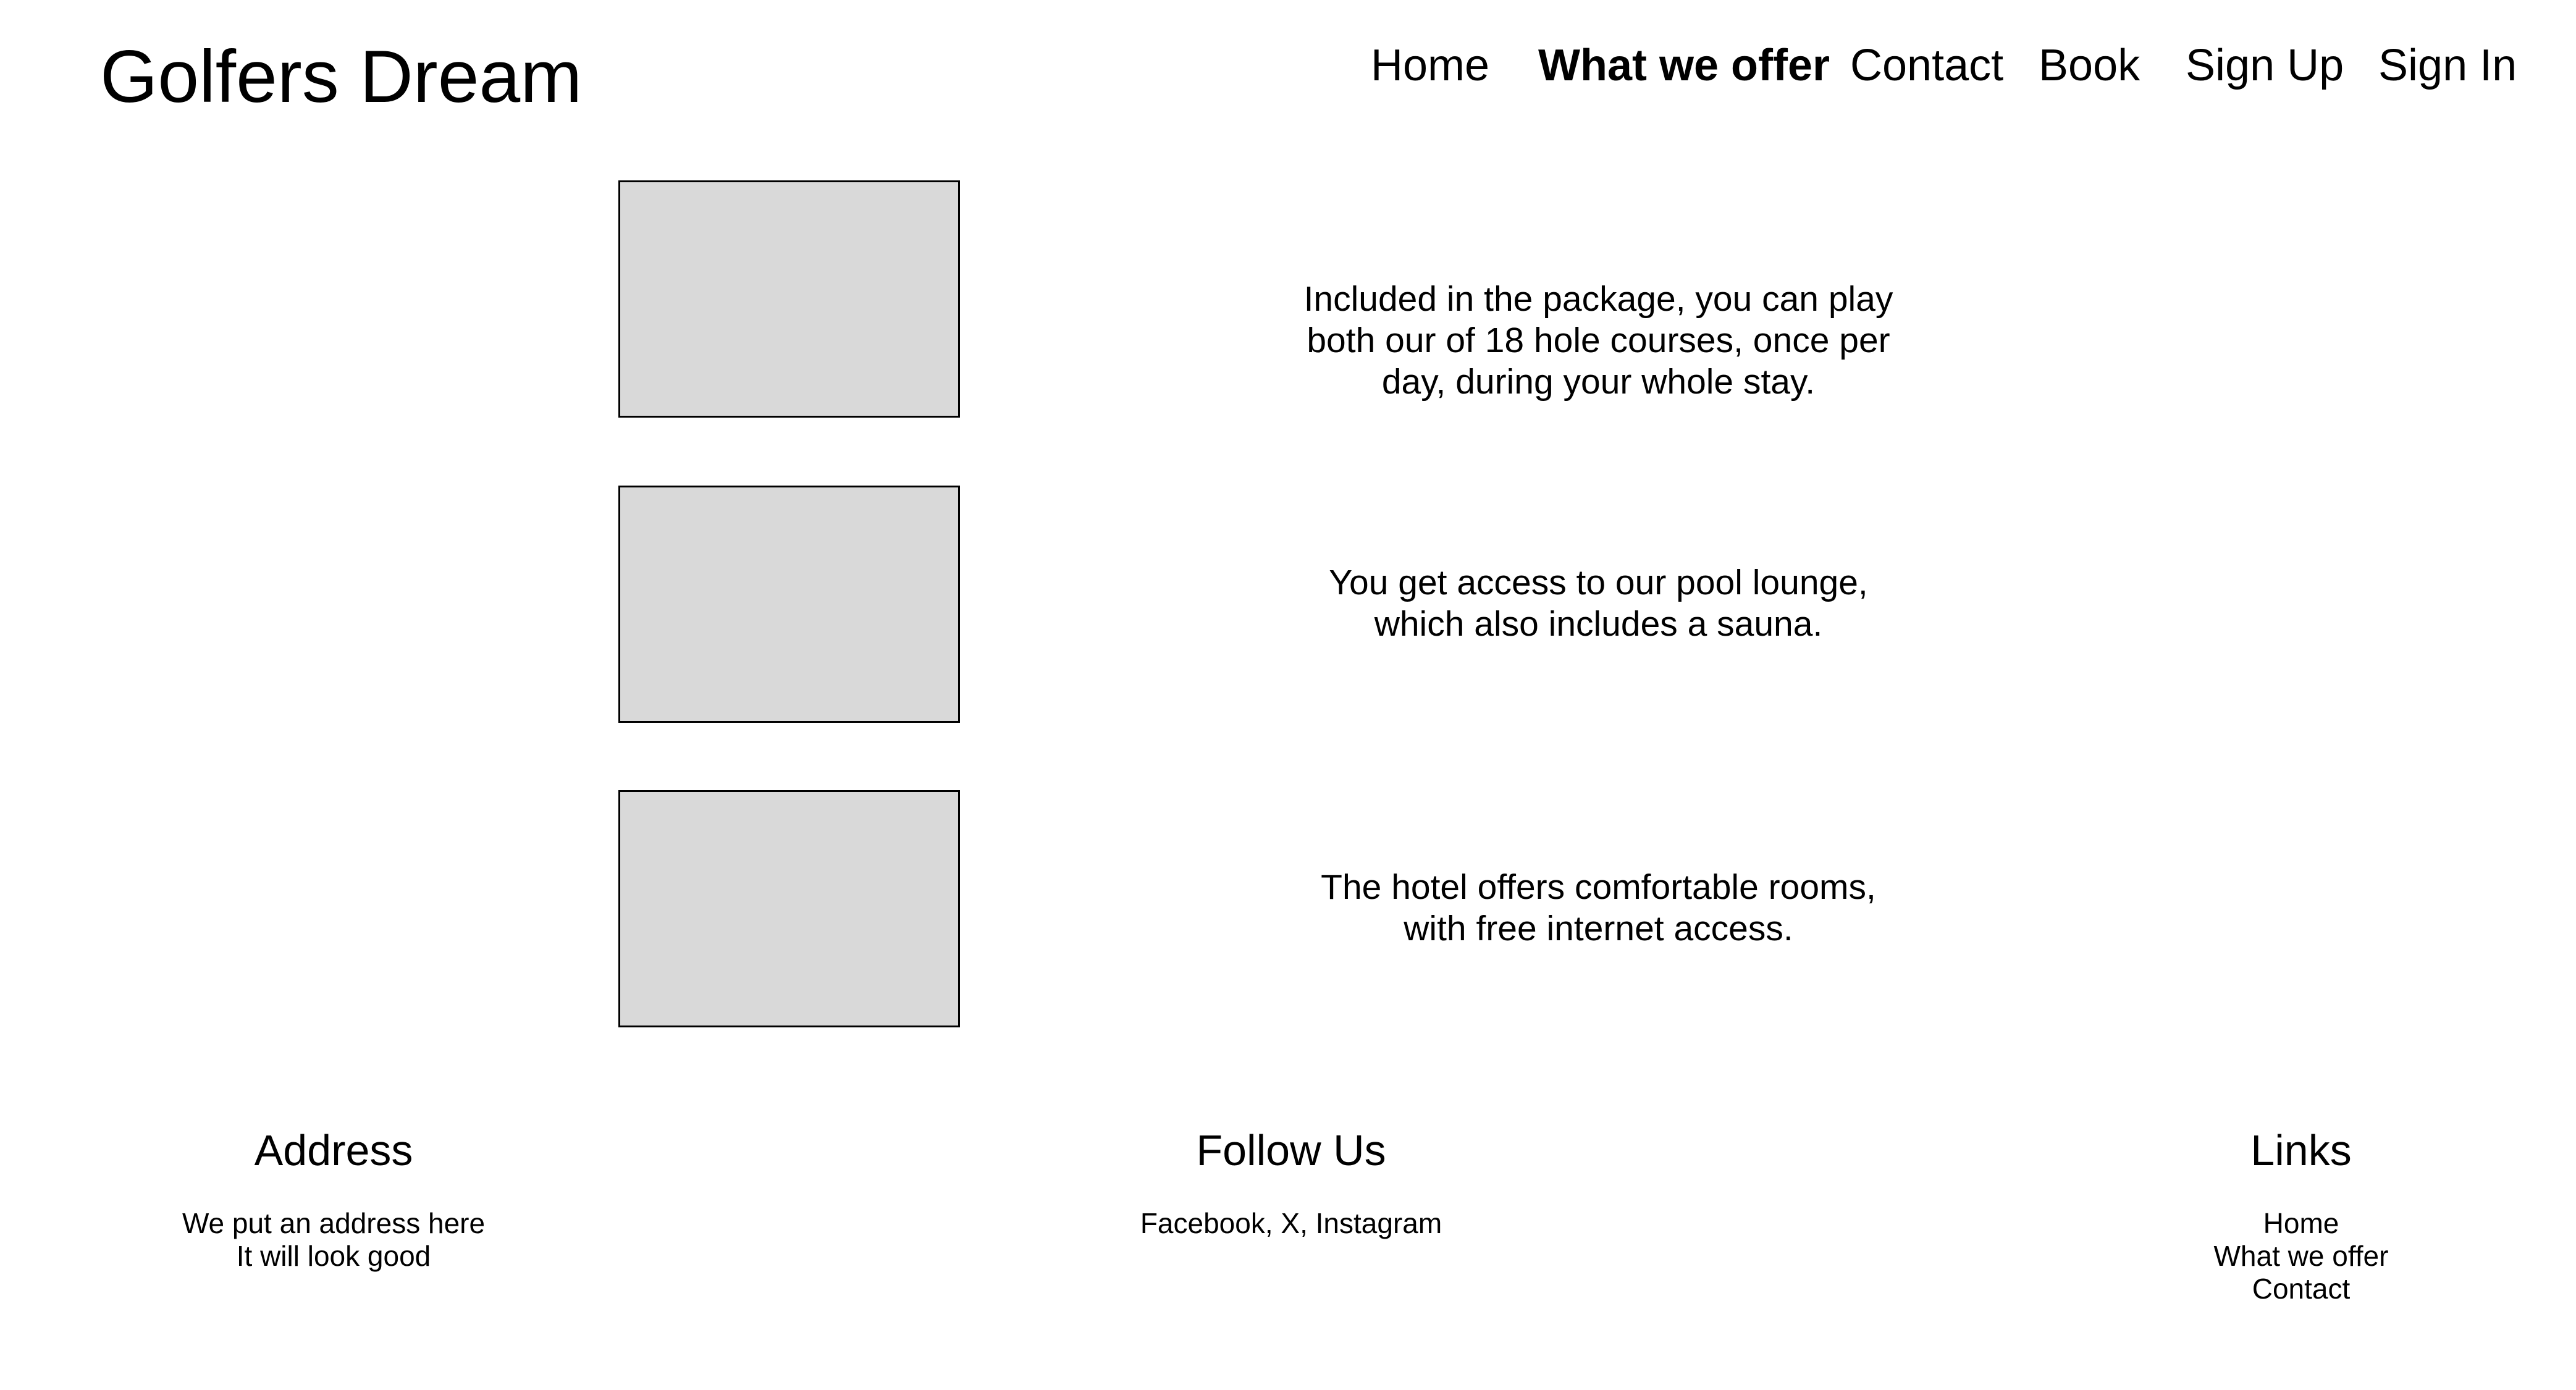 The height and width of the screenshot is (1390, 2576). Describe the element at coordinates (1430, 65) in the screenshot. I see `nav-home: Home` at that location.